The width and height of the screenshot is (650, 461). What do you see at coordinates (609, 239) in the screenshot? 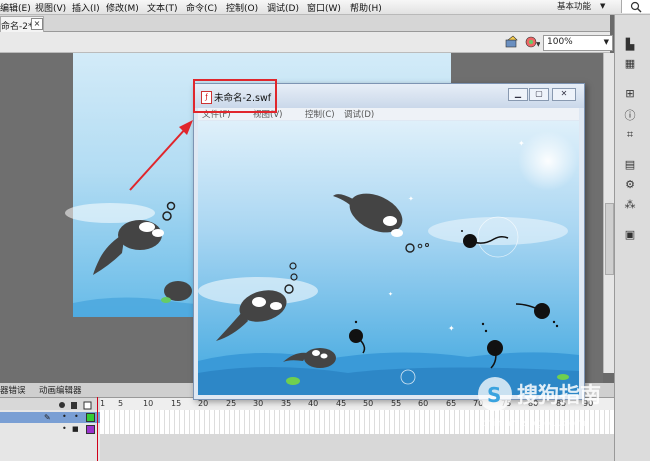
I see `scrollbar-thumb` at bounding box center [609, 239].